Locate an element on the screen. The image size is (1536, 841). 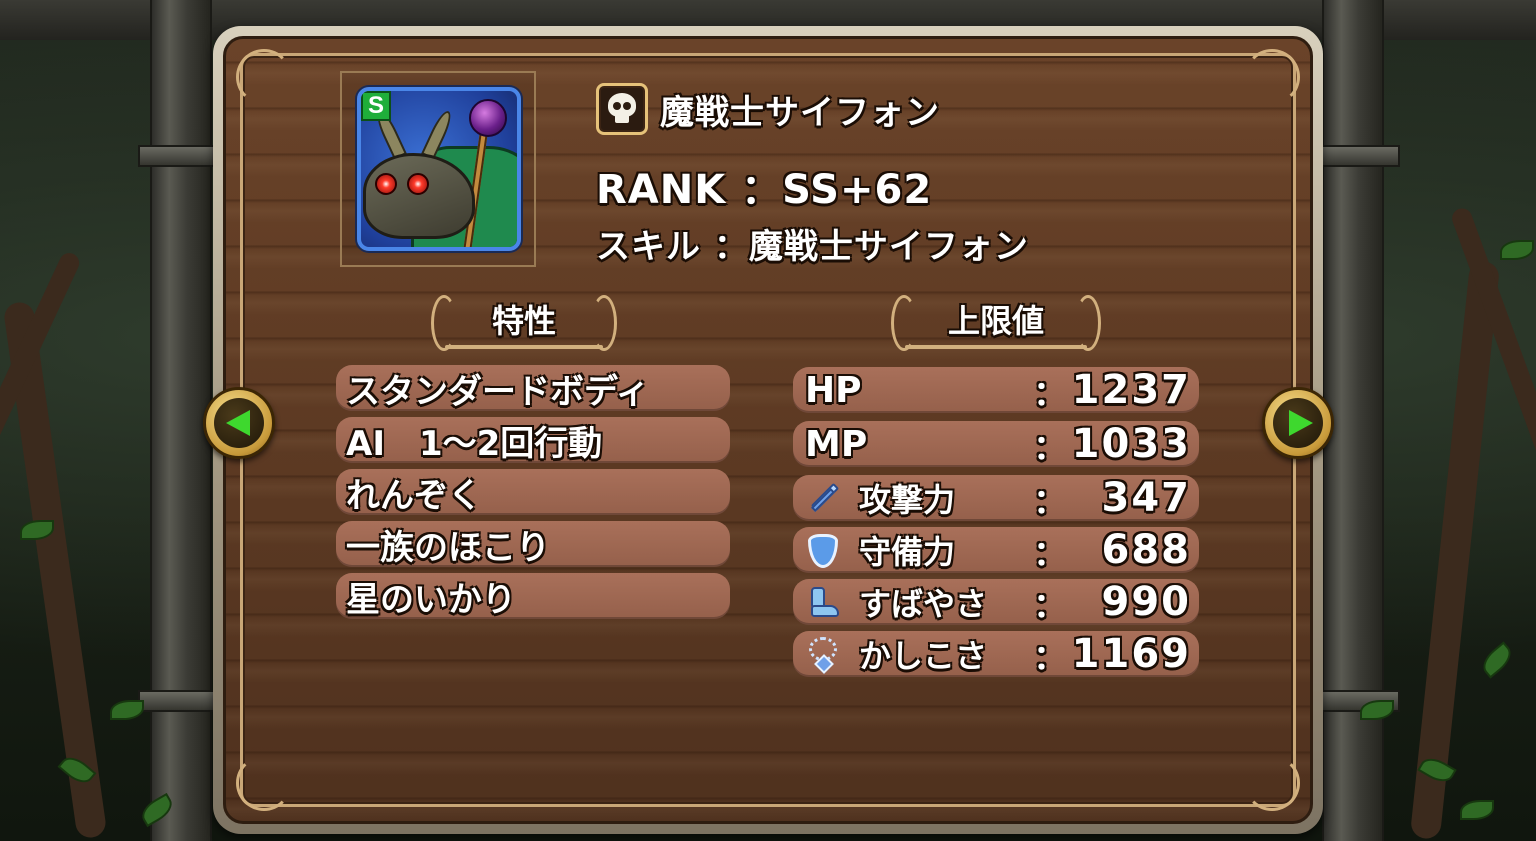
previous-monster-button is located at coordinates (239, 423).